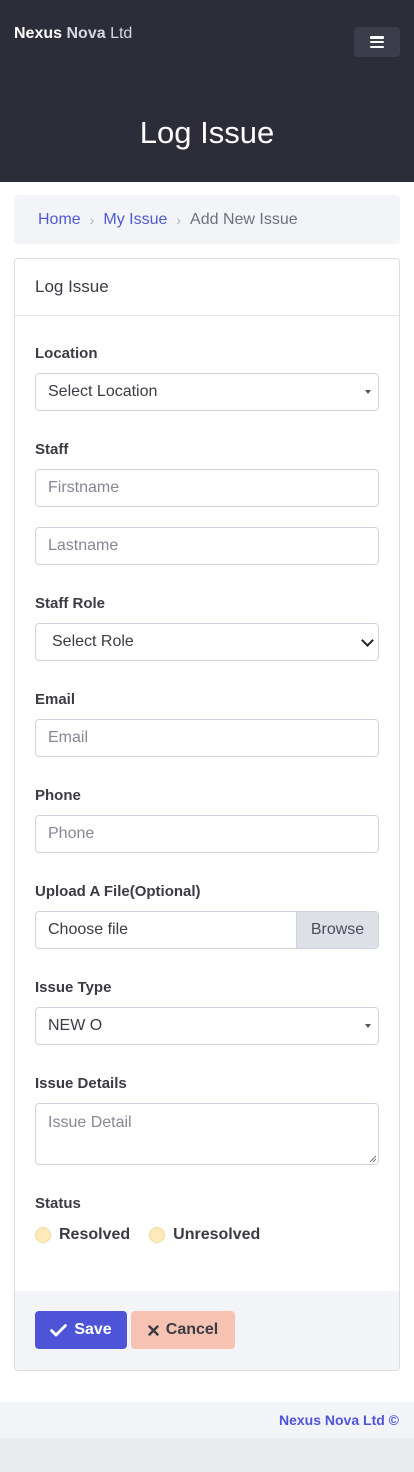 This screenshot has width=414, height=1472. Describe the element at coordinates (118, 891) in the screenshot. I see `upload-label: Upload A File(Optional)` at that location.